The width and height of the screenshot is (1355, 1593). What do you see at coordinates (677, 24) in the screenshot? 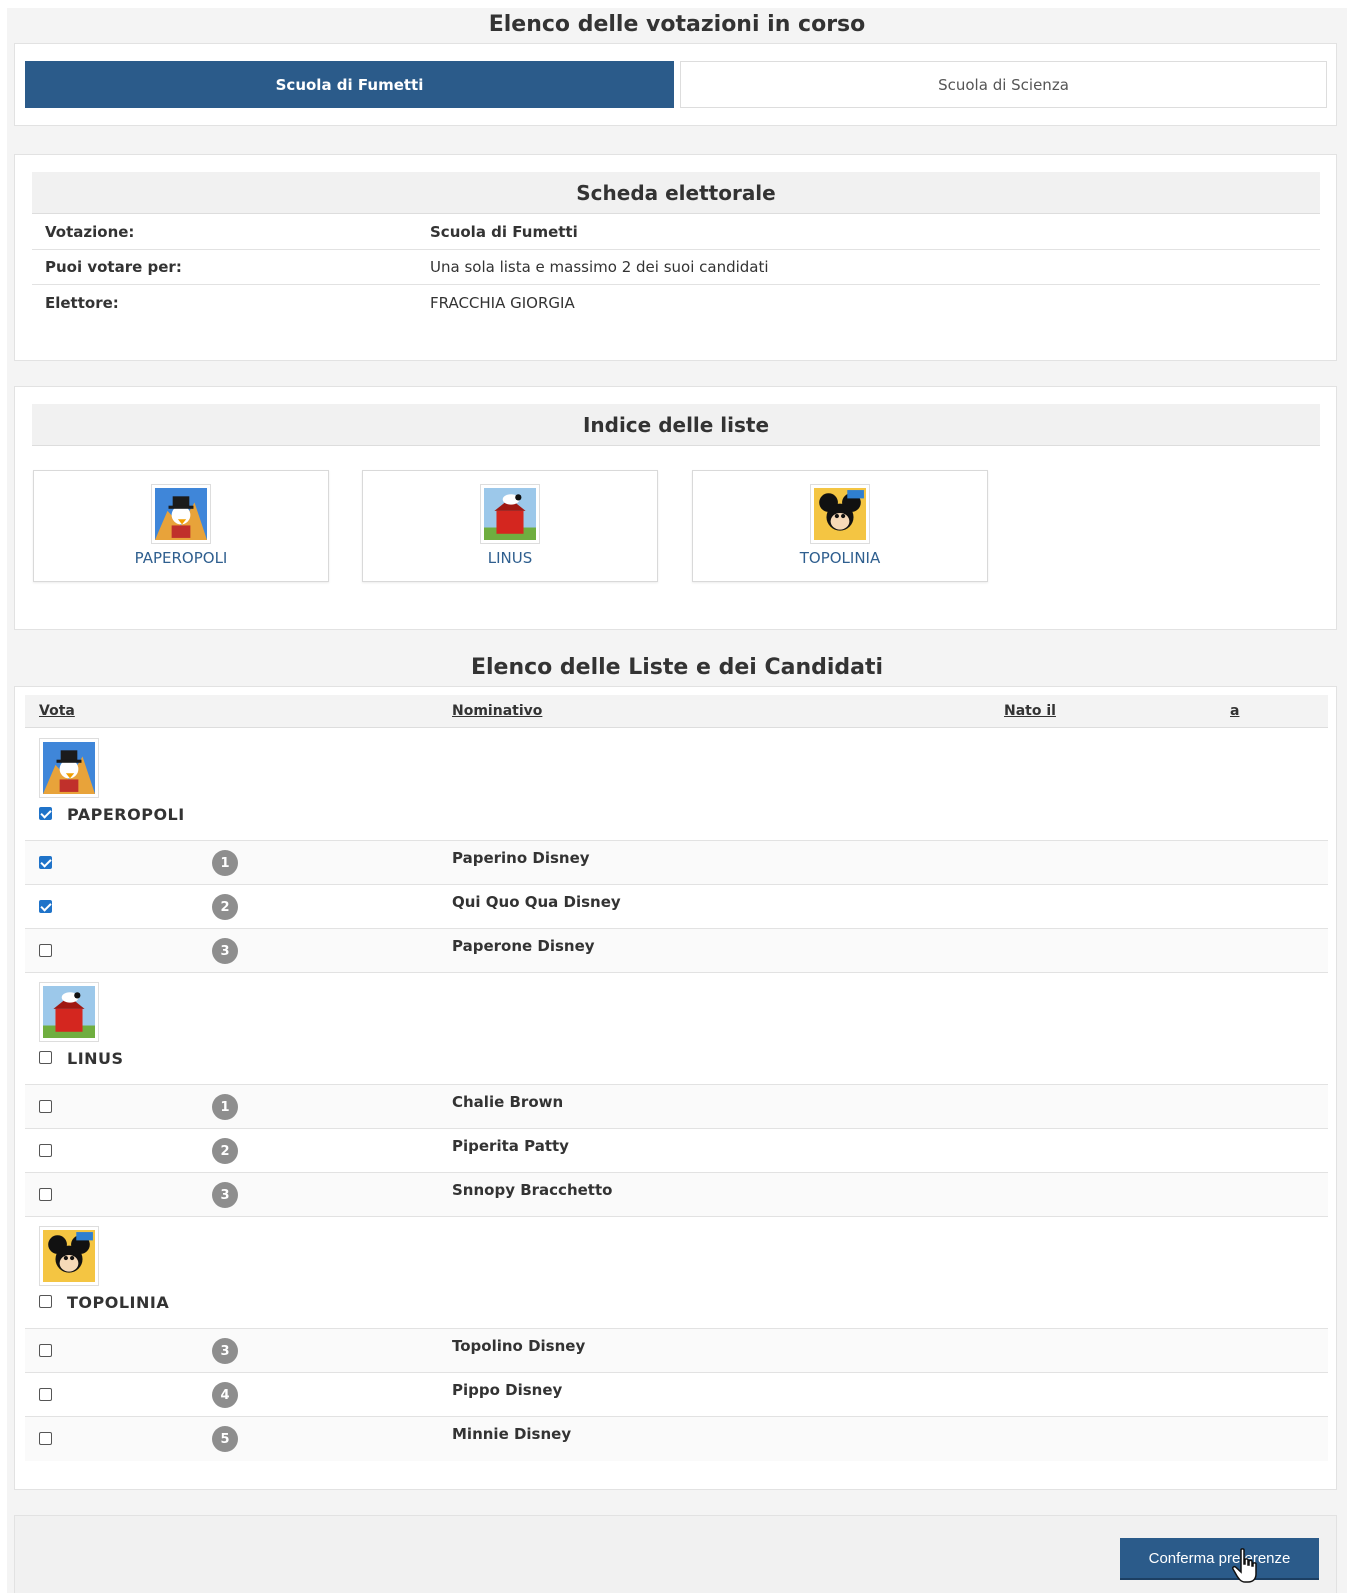
I see `page-title: Elenco delle votazioni in corso` at bounding box center [677, 24].